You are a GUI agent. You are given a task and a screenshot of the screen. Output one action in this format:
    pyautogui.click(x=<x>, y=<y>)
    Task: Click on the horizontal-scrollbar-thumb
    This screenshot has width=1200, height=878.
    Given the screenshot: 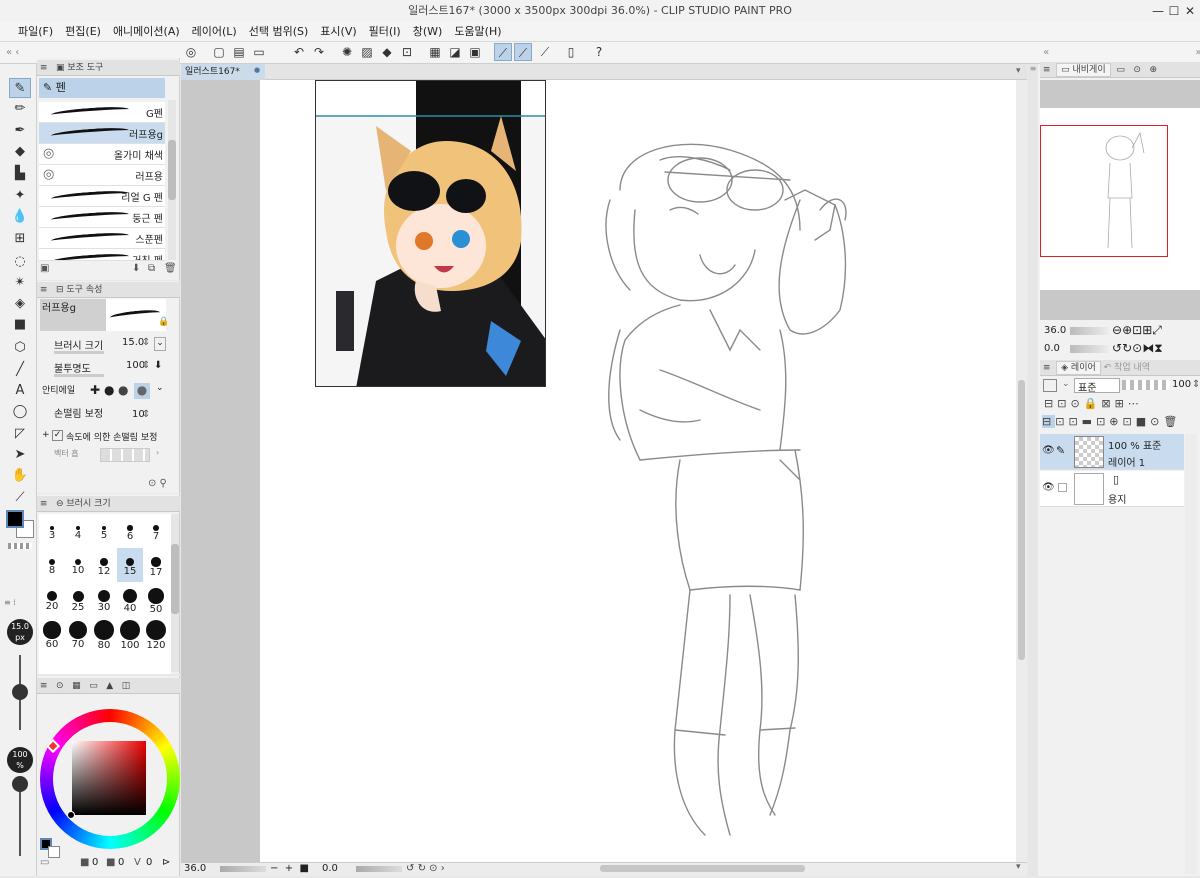 What is the action you would take?
    pyautogui.click(x=702, y=868)
    